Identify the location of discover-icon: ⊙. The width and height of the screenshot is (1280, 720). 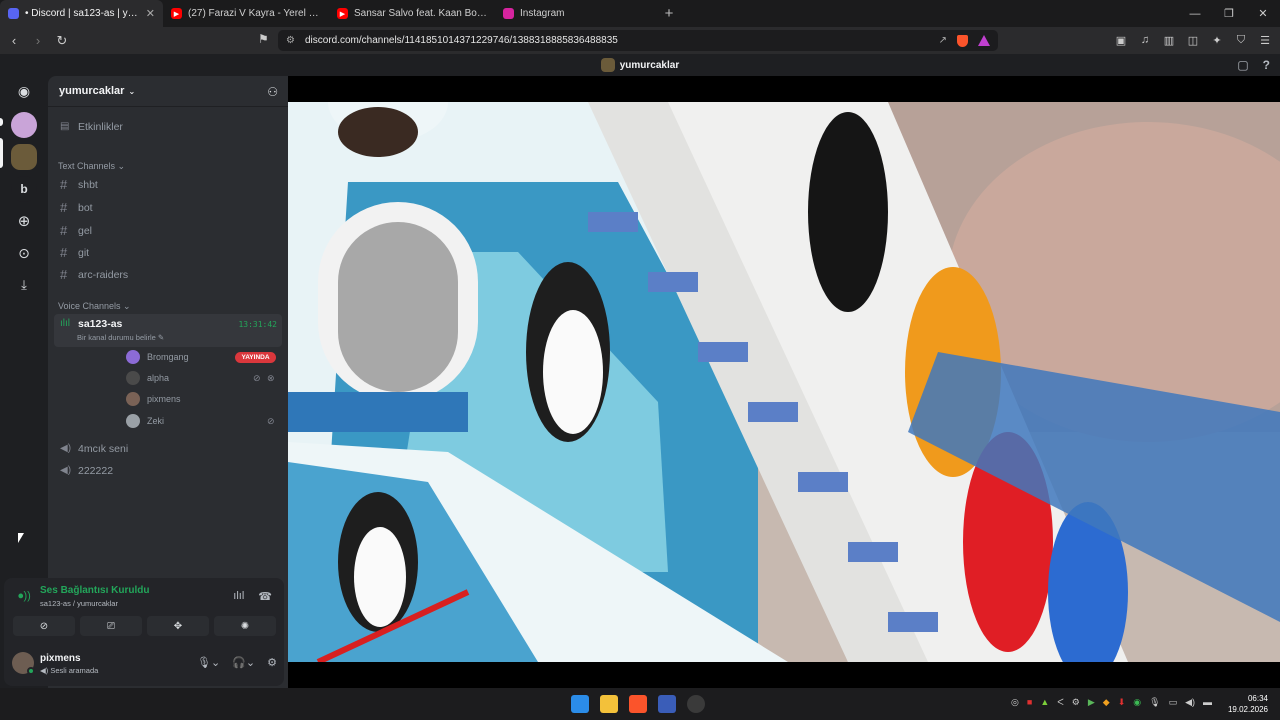
(24, 253).